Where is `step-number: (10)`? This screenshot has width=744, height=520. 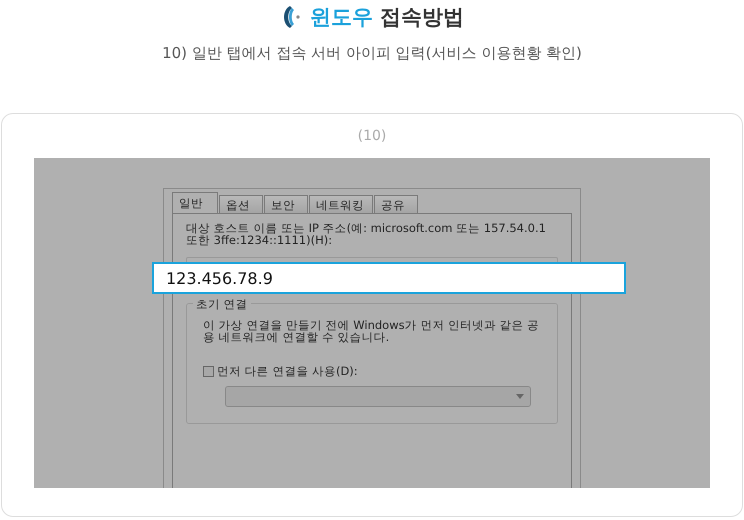
step-number: (10) is located at coordinates (372, 137).